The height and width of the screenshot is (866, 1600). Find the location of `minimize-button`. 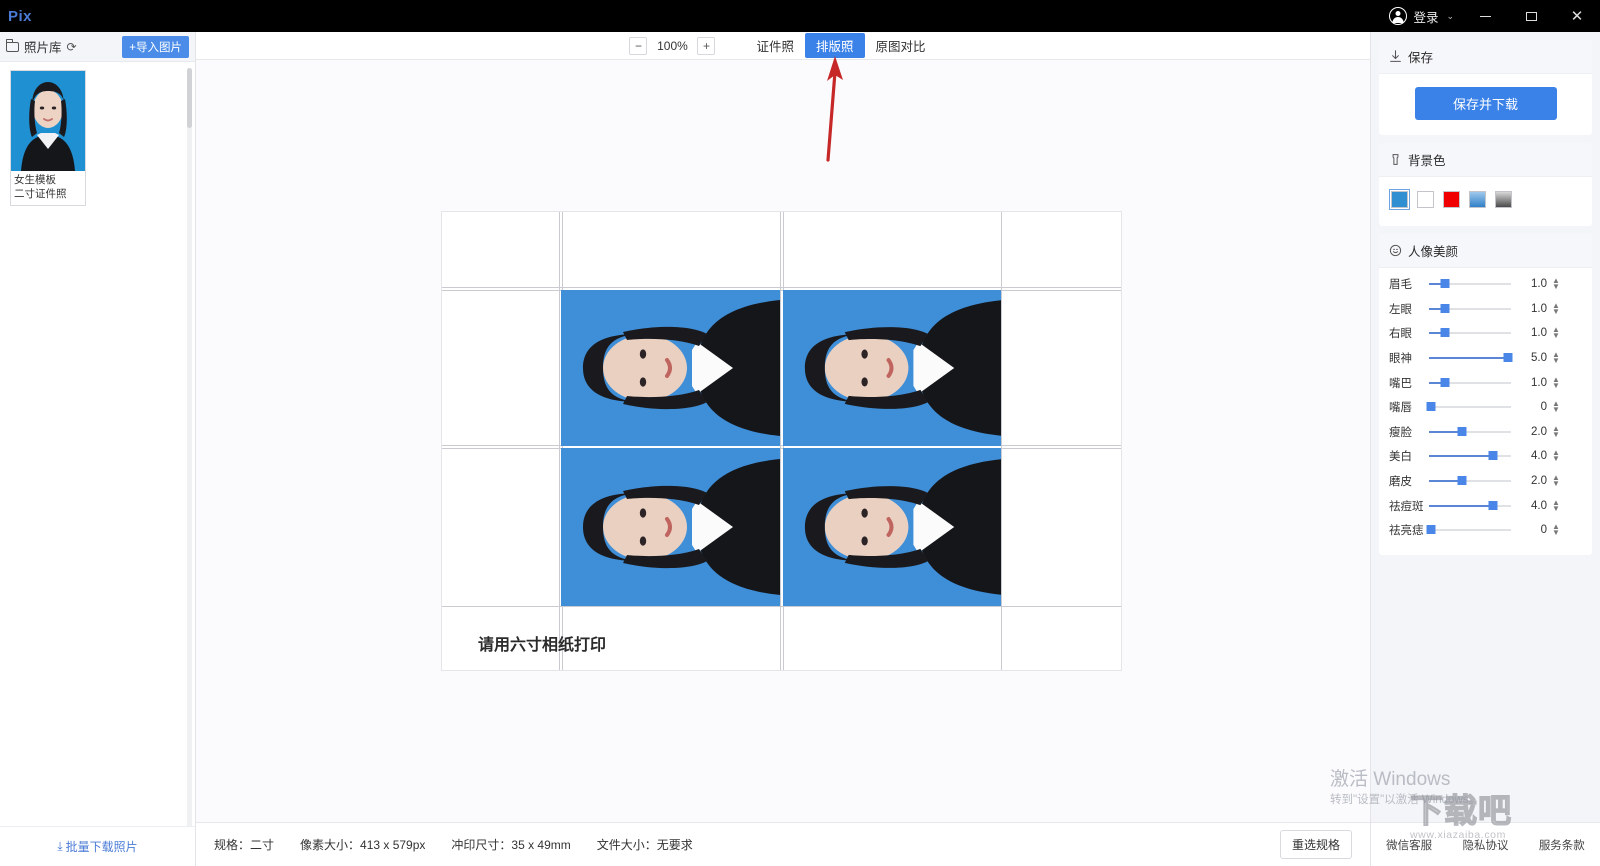

minimize-button is located at coordinates (1485, 16).